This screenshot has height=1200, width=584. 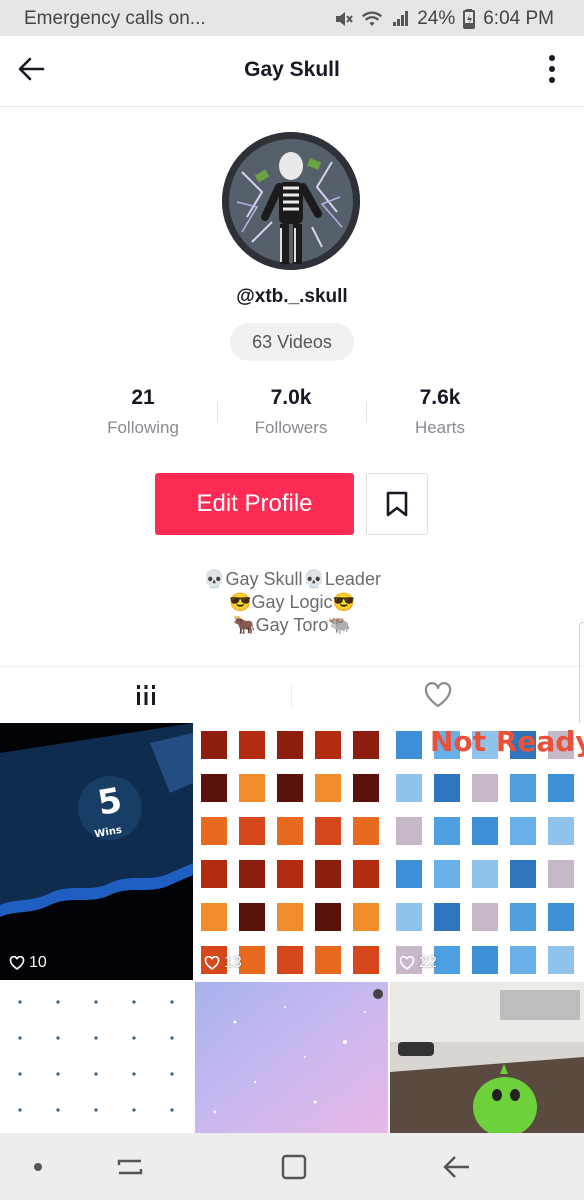 I want to click on following-count: 21, so click(x=143, y=397).